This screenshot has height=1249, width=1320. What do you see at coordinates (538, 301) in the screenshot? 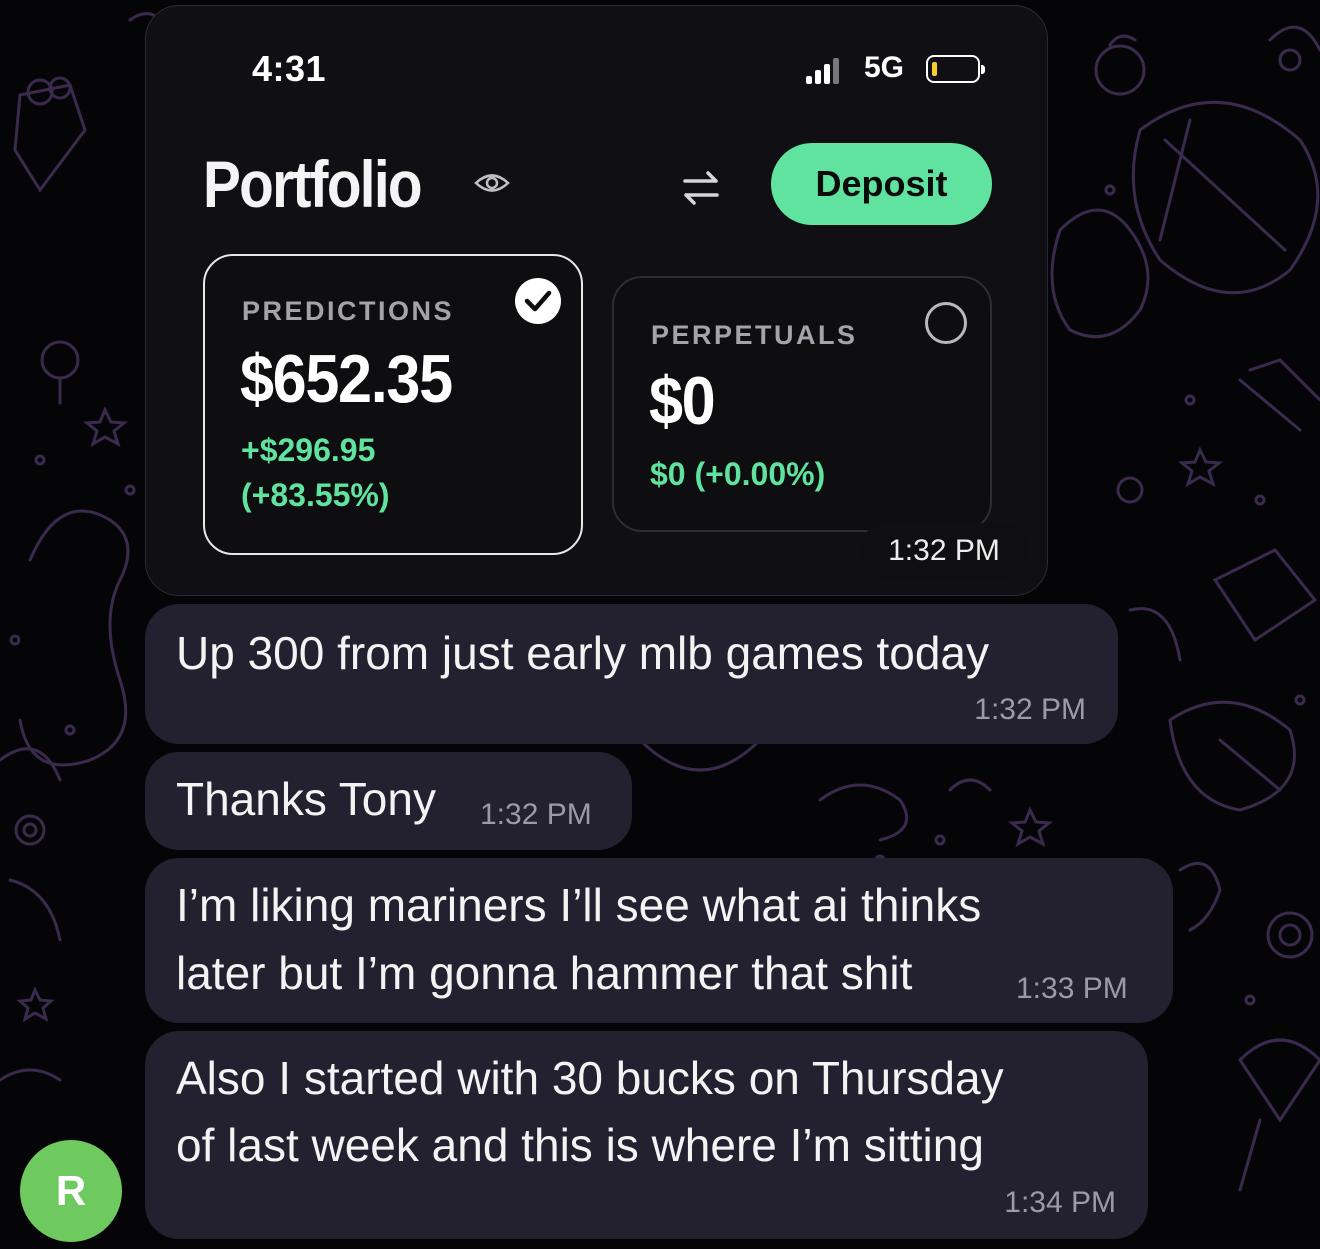
I see `check-circle-icon` at bounding box center [538, 301].